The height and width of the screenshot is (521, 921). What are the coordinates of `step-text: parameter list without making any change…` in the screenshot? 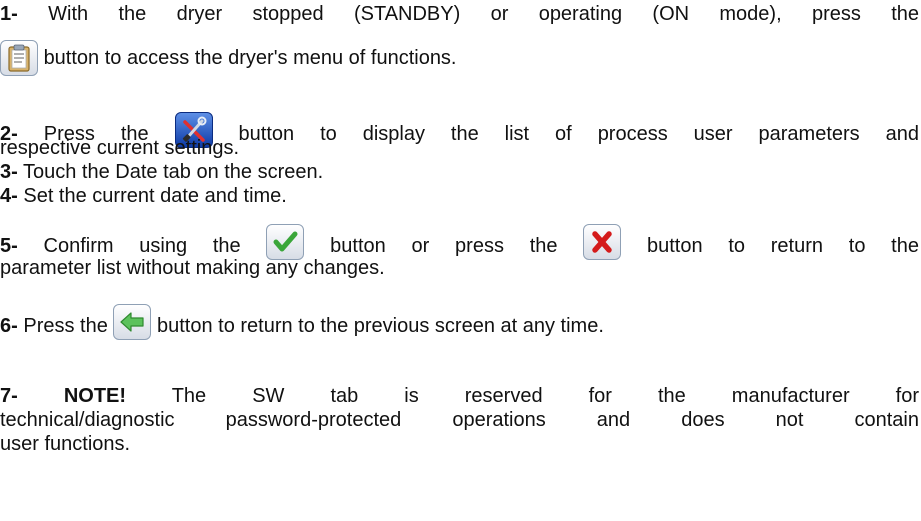 It's located at (192, 268).